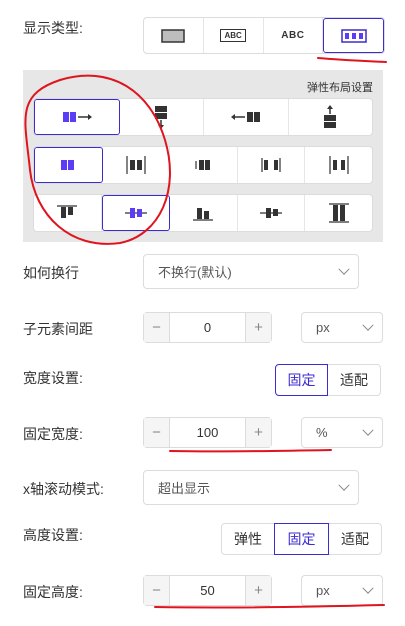  What do you see at coordinates (352, 60) in the screenshot?
I see `annotation-underline-display-type` at bounding box center [352, 60].